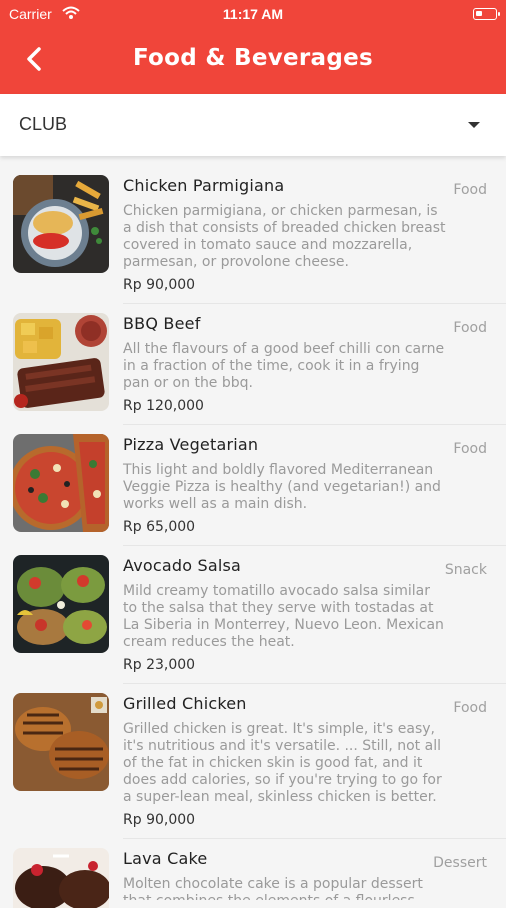 Image resolution: width=506 pixels, height=908 pixels. I want to click on outlet-dropdown-value: CLUB, so click(43, 124).